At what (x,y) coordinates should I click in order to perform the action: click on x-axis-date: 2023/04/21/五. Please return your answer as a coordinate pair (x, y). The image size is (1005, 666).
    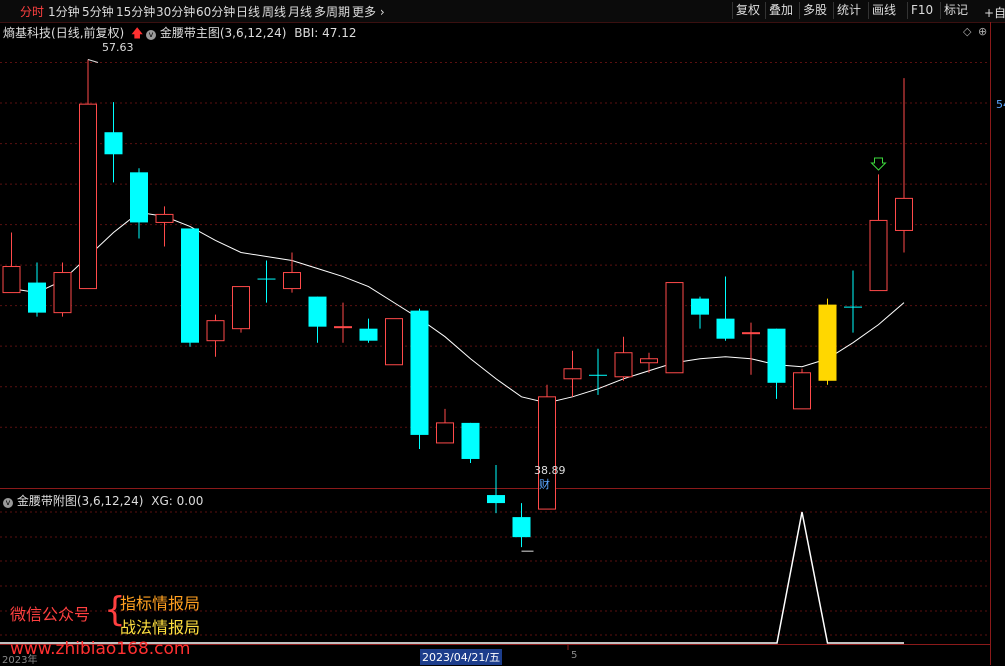
    Looking at the image, I should click on (461, 657).